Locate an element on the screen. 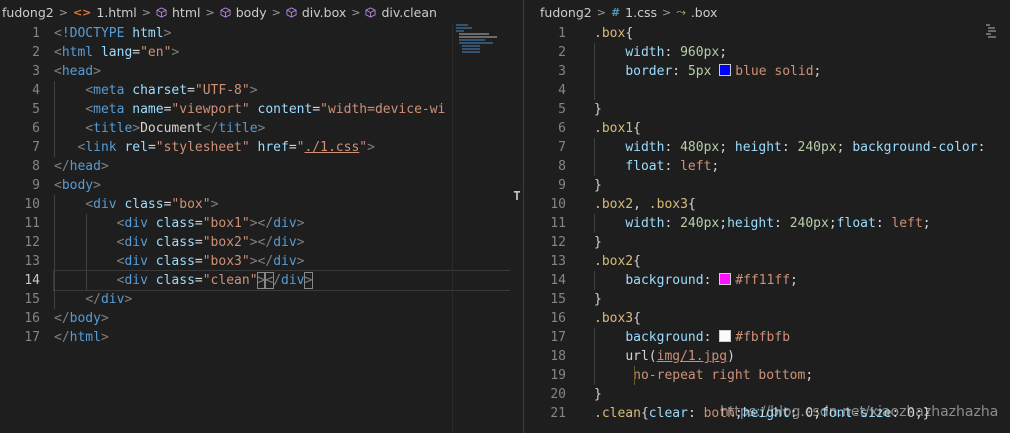 The width and height of the screenshot is (1010, 433). breadcrumb-element-html: html is located at coordinates (178, 12).